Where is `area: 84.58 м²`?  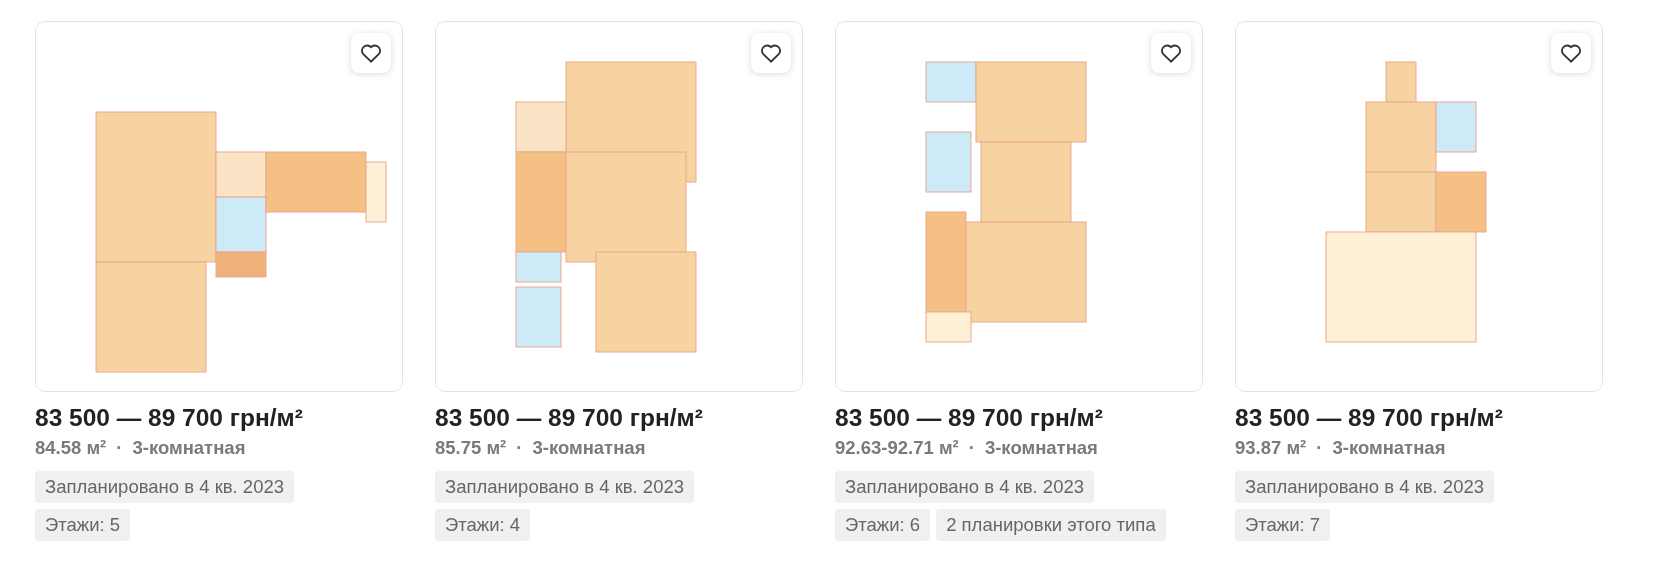 area: 84.58 м² is located at coordinates (71, 448).